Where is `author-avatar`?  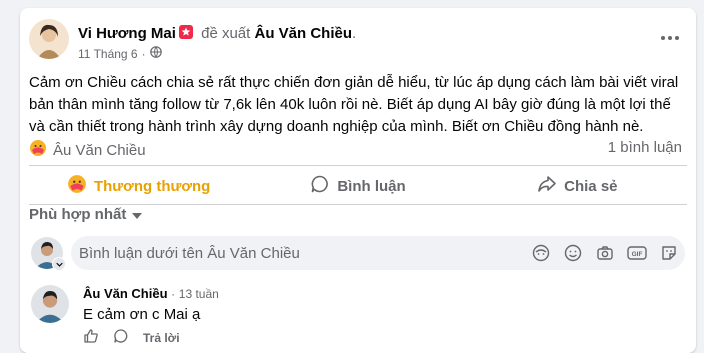
author-avatar is located at coordinates (49, 39).